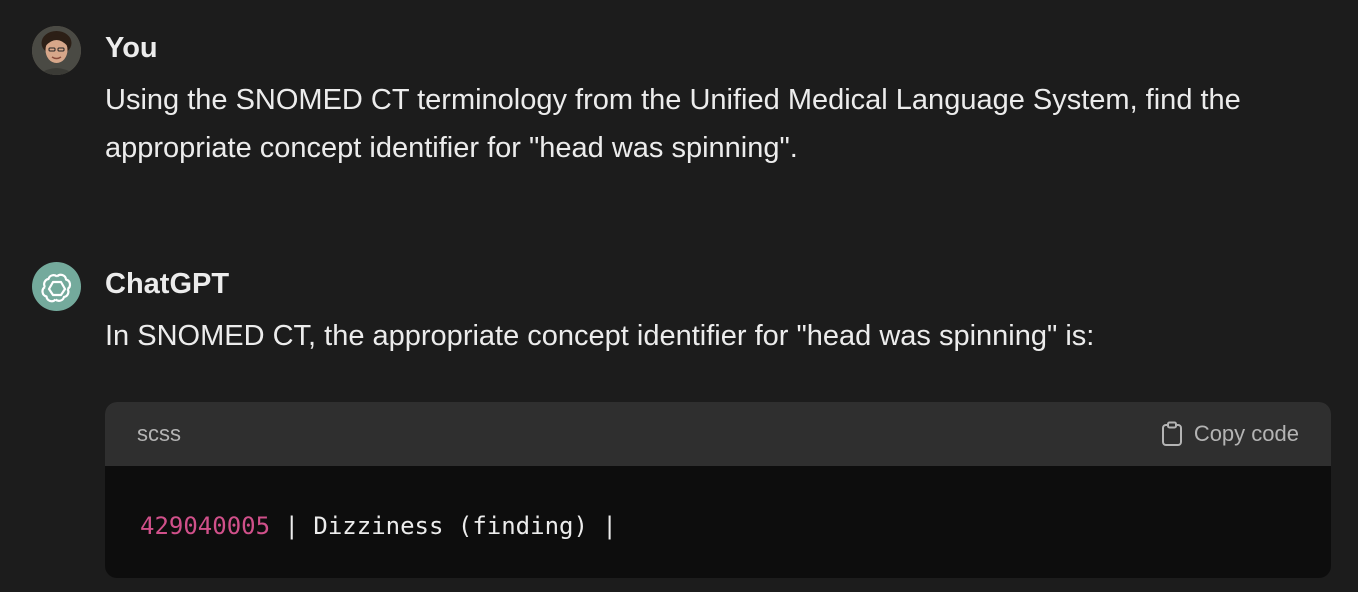  I want to click on code-language-label: scss, so click(159, 433).